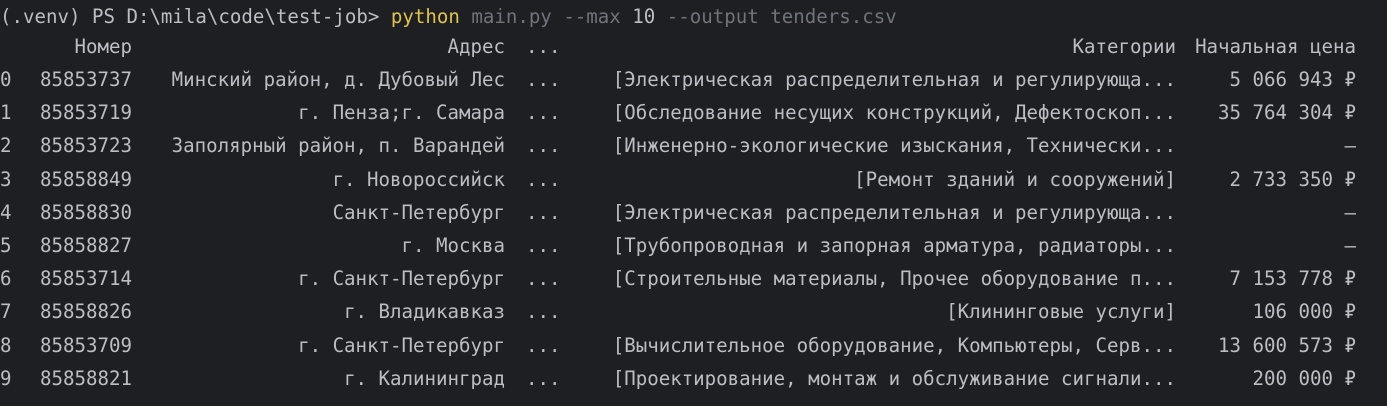  What do you see at coordinates (338, 146) in the screenshot?
I see `row-address: Заполярный район, п. Варандей` at bounding box center [338, 146].